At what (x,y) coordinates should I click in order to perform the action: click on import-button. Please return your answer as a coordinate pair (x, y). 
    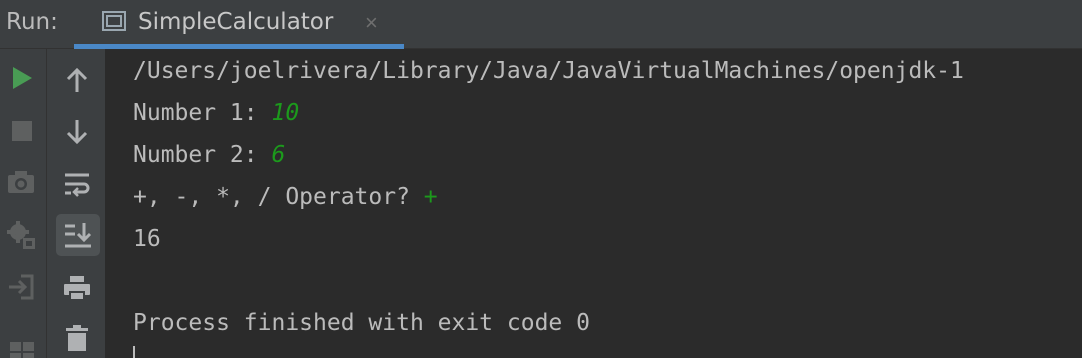
    Looking at the image, I should click on (21, 287).